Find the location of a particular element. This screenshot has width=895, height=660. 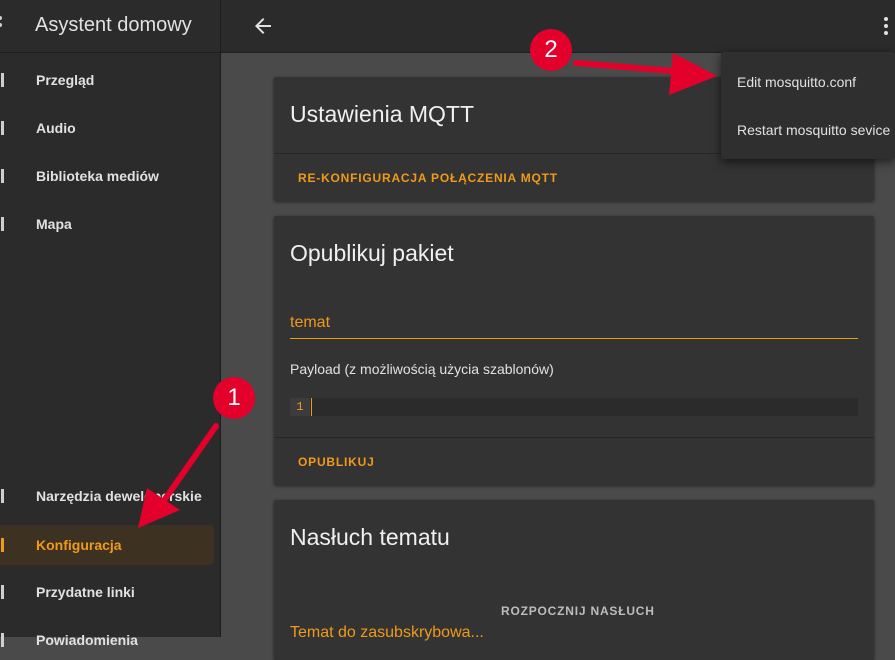

annotation-badge-1: 1 is located at coordinates (234, 398).